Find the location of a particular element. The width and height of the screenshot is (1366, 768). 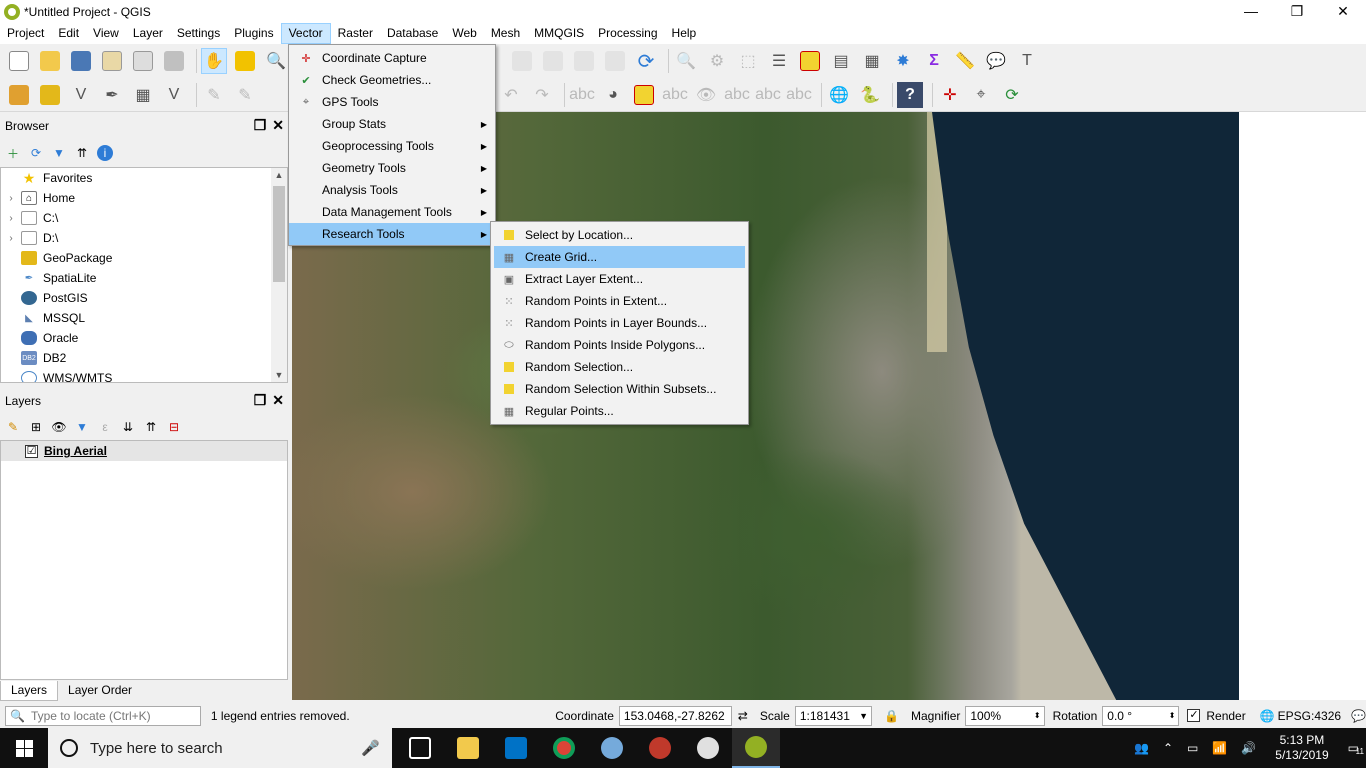

coordinate-capture-icon: ✛ is located at coordinates (950, 95).